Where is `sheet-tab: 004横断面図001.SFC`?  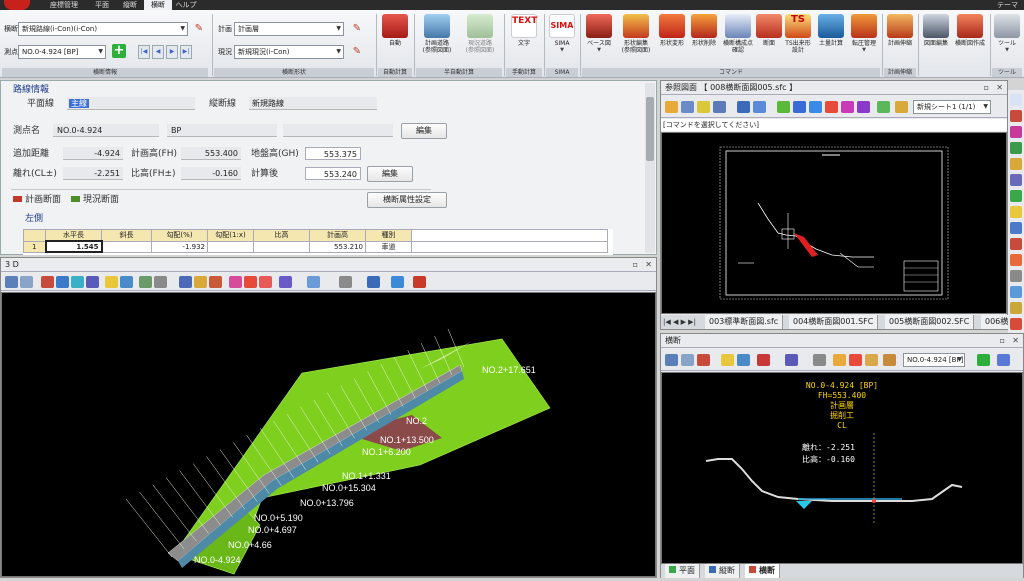 sheet-tab: 004横断面図001.SFC is located at coordinates (834, 322).